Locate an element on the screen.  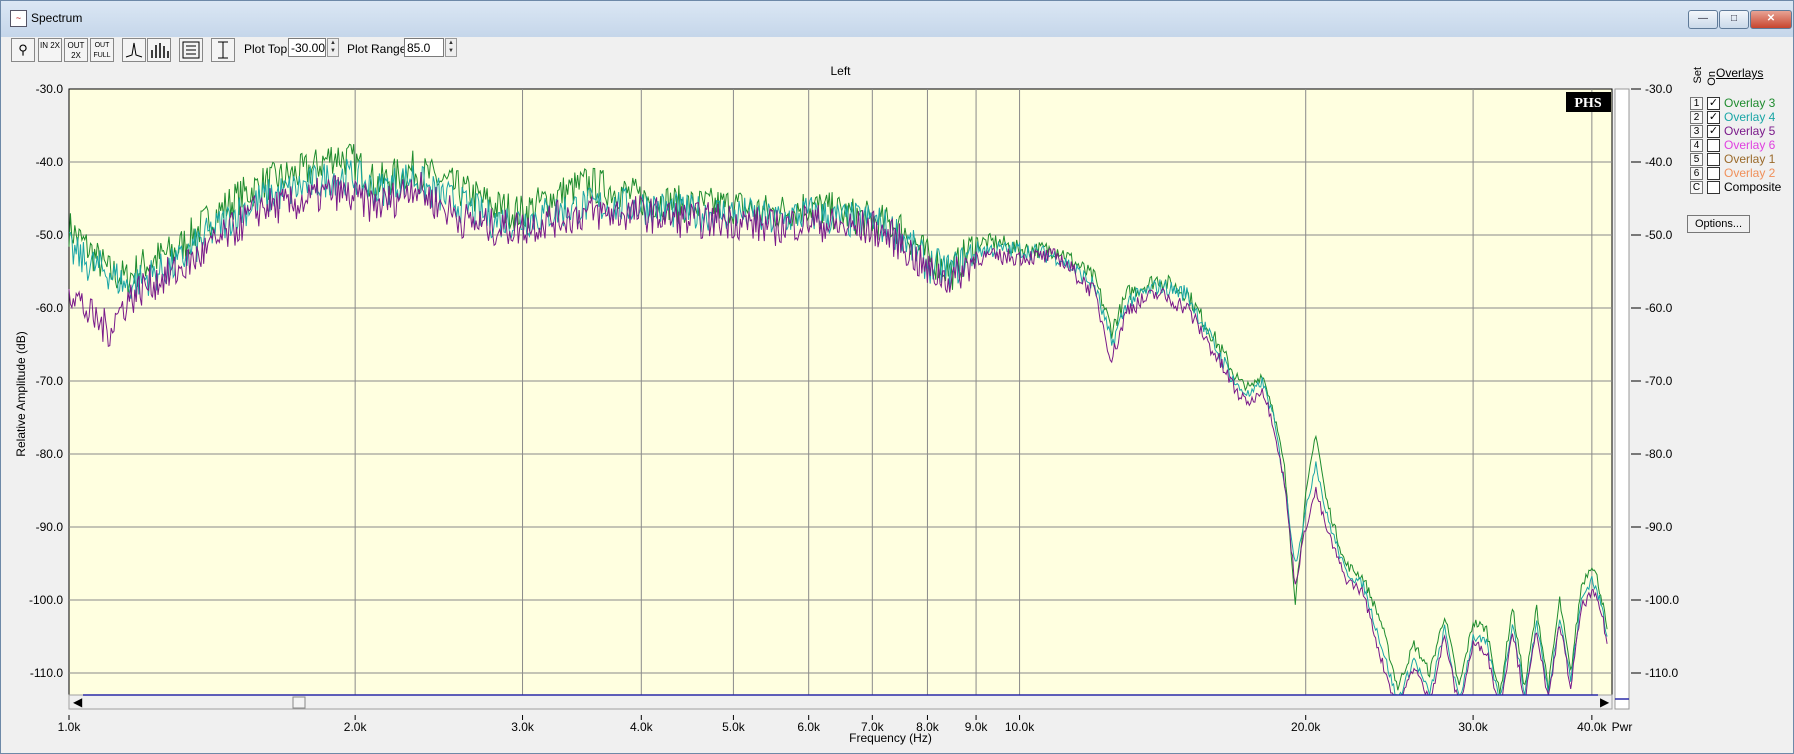
overlay-label: Composite is located at coordinates (1753, 187).